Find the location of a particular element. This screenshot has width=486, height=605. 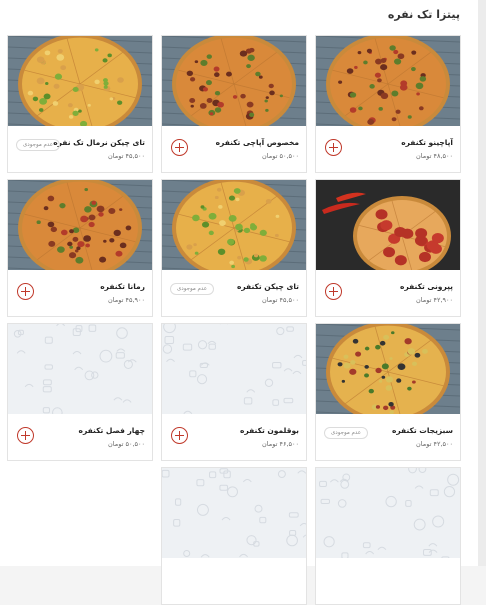

product-price: ۴۸,۵۰۰ تومان is located at coordinates (434, 156).